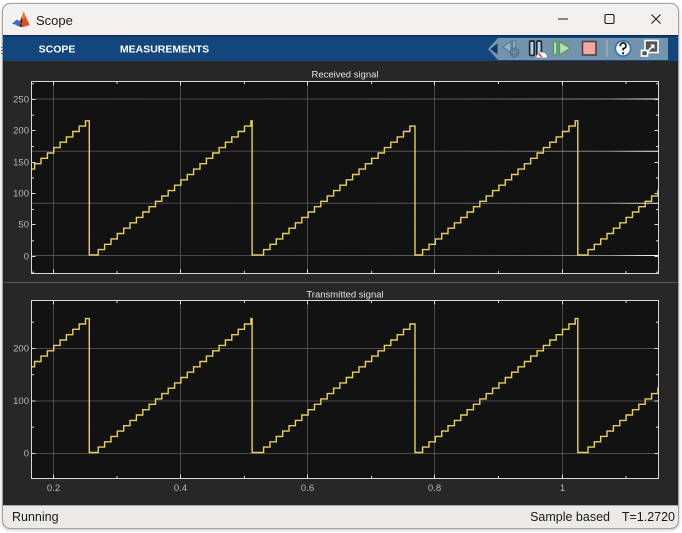 Image resolution: width=682 pixels, height=533 pixels. What do you see at coordinates (307, 488) in the screenshot?
I see `svg-text: 0.6` at bounding box center [307, 488].